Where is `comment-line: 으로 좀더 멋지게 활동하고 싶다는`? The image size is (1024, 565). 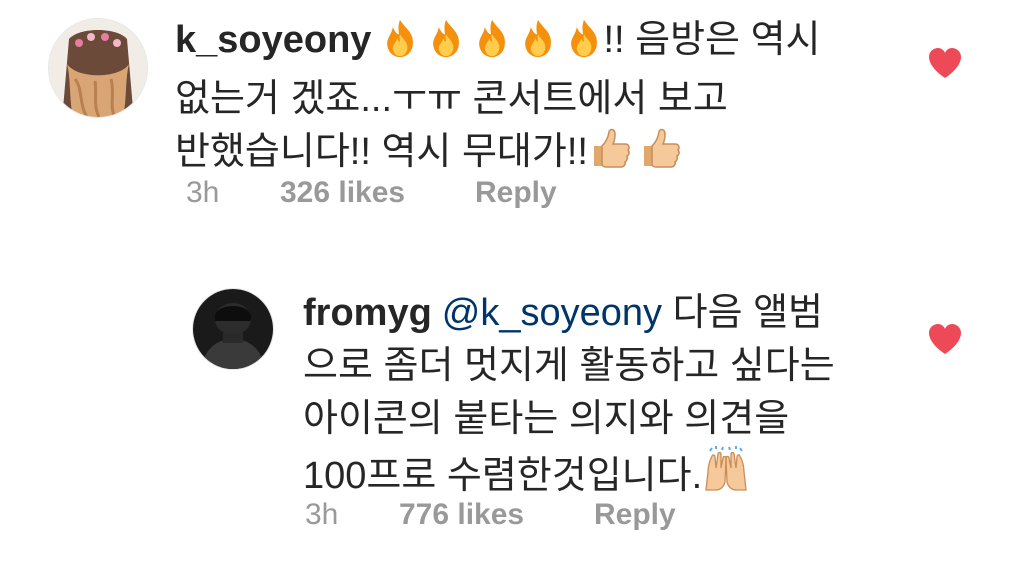
comment-line: 으로 좀더 멋지게 활동하고 싶다는 is located at coordinates (569, 366).